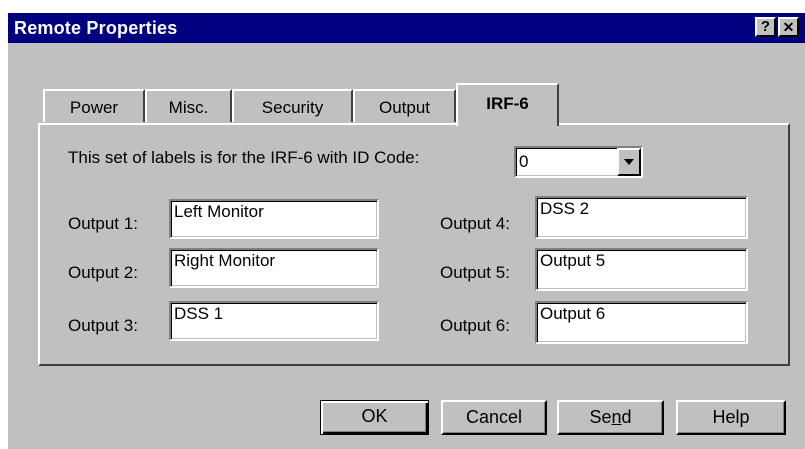 The height and width of the screenshot is (449, 805). I want to click on output-1-label: Output 1:, so click(103, 223).